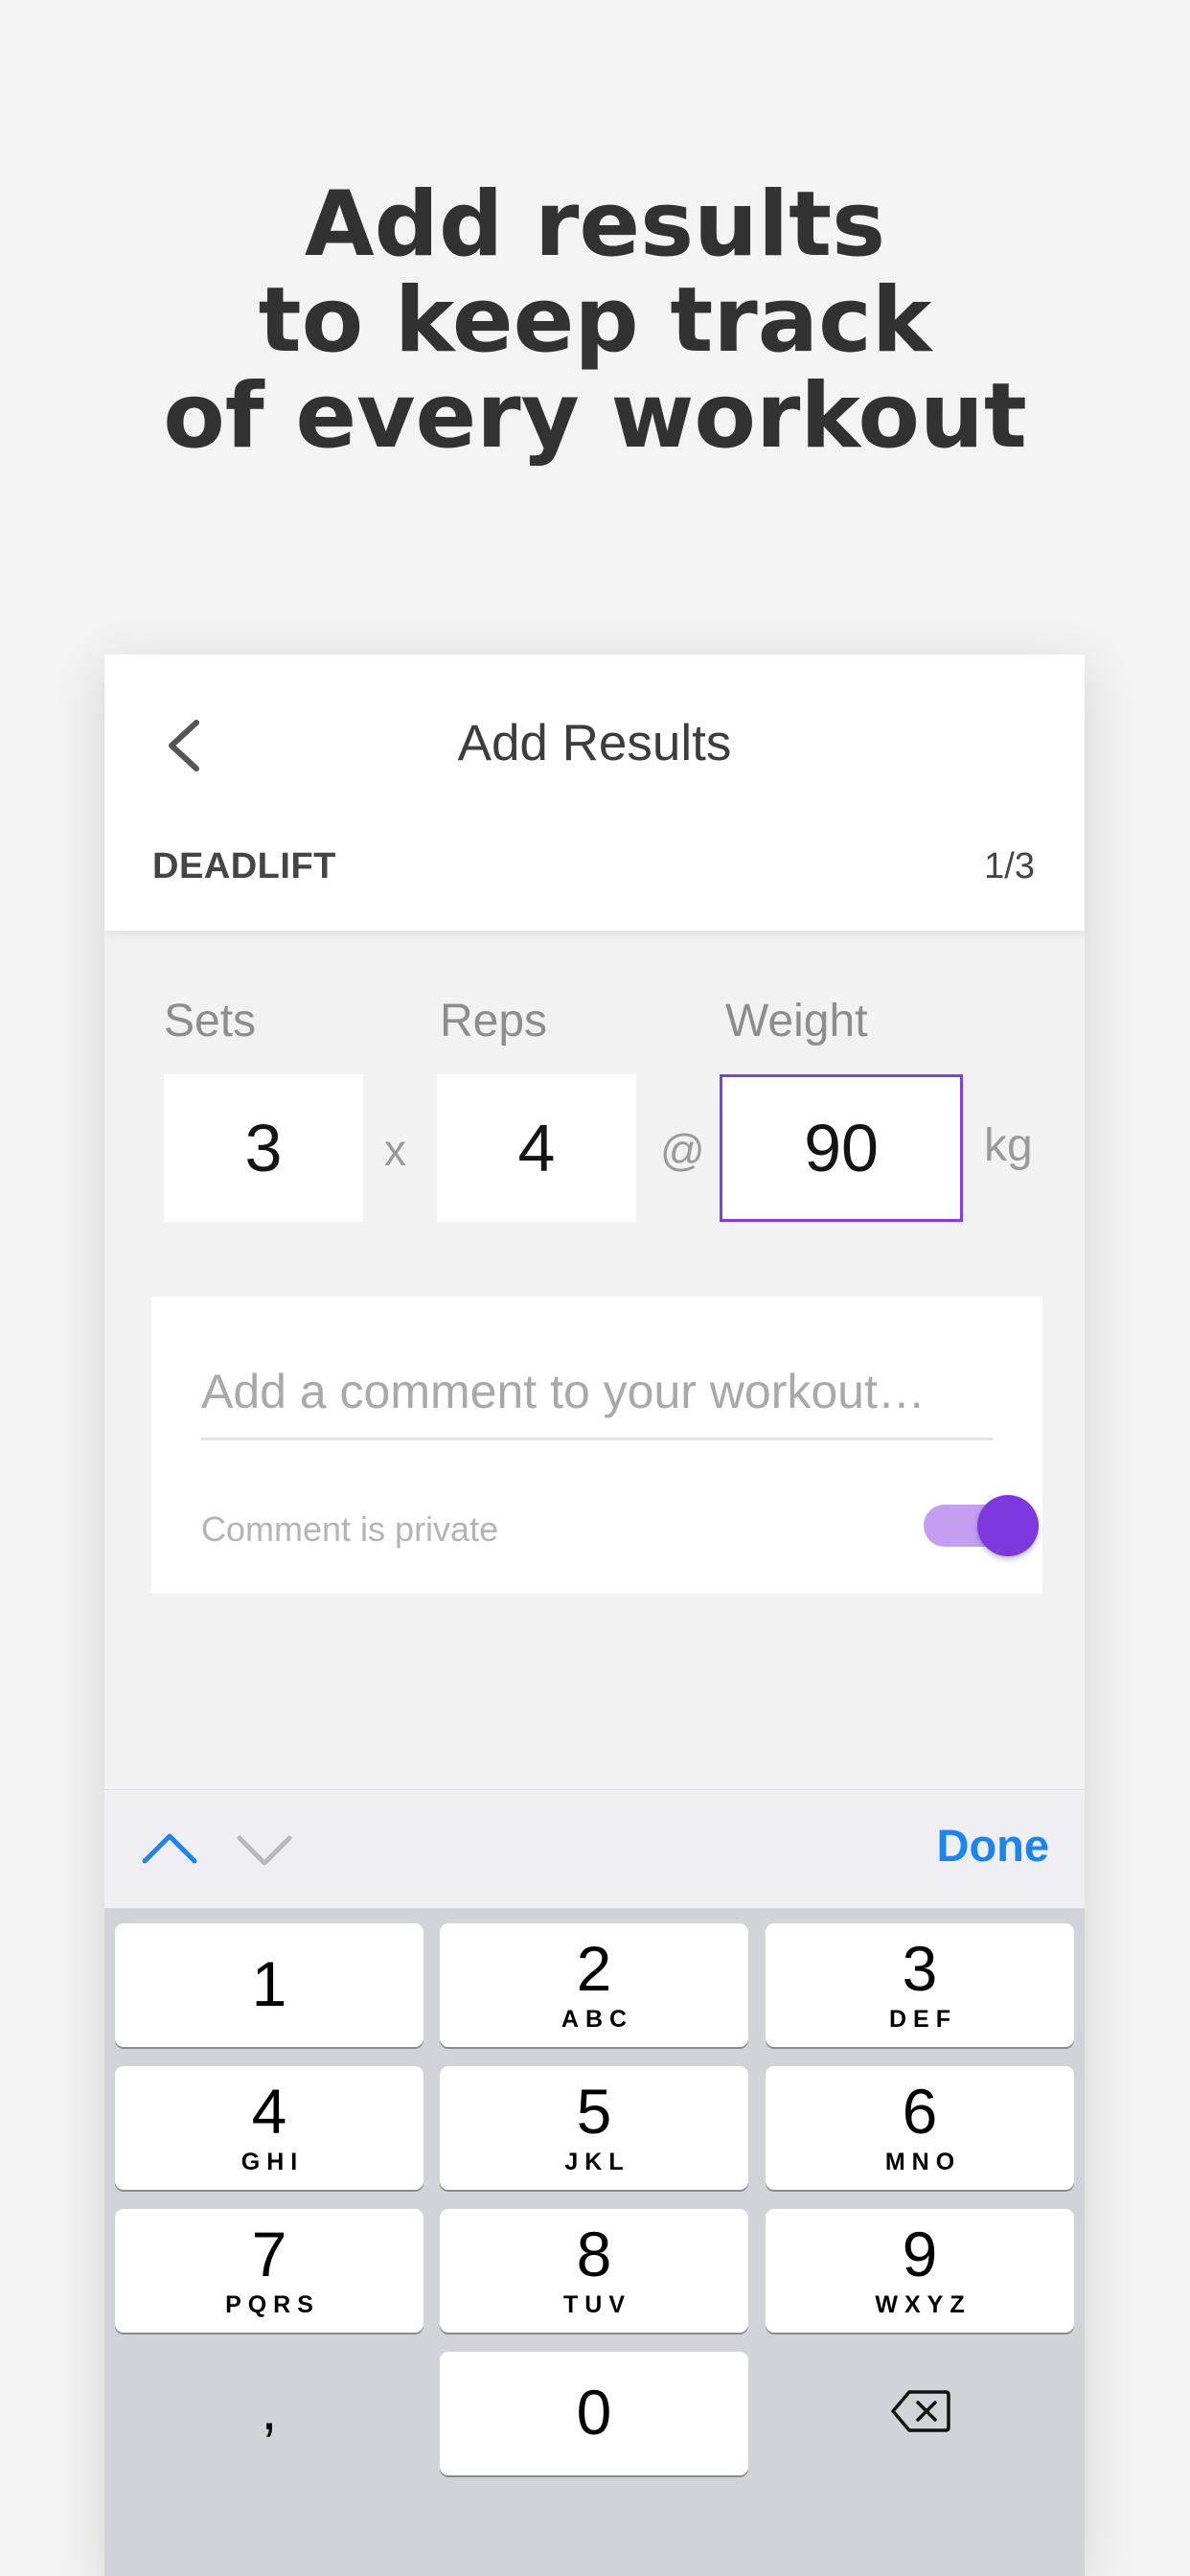 Image resolution: width=1190 pixels, height=2576 pixels. I want to click on key-letters: WXYZ, so click(924, 2304).